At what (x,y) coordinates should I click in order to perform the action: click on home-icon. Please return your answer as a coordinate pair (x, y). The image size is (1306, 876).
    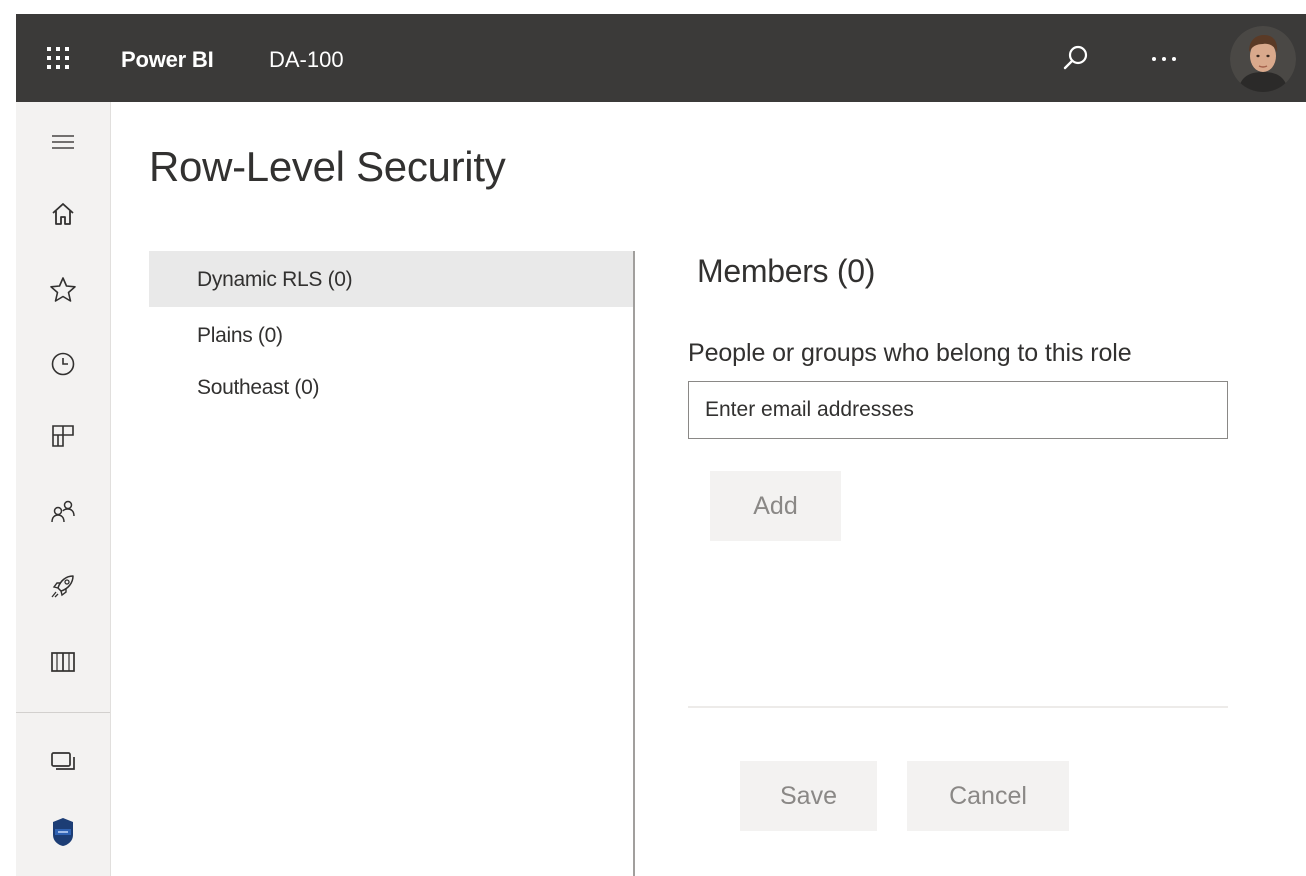
    Looking at the image, I should click on (63, 214).